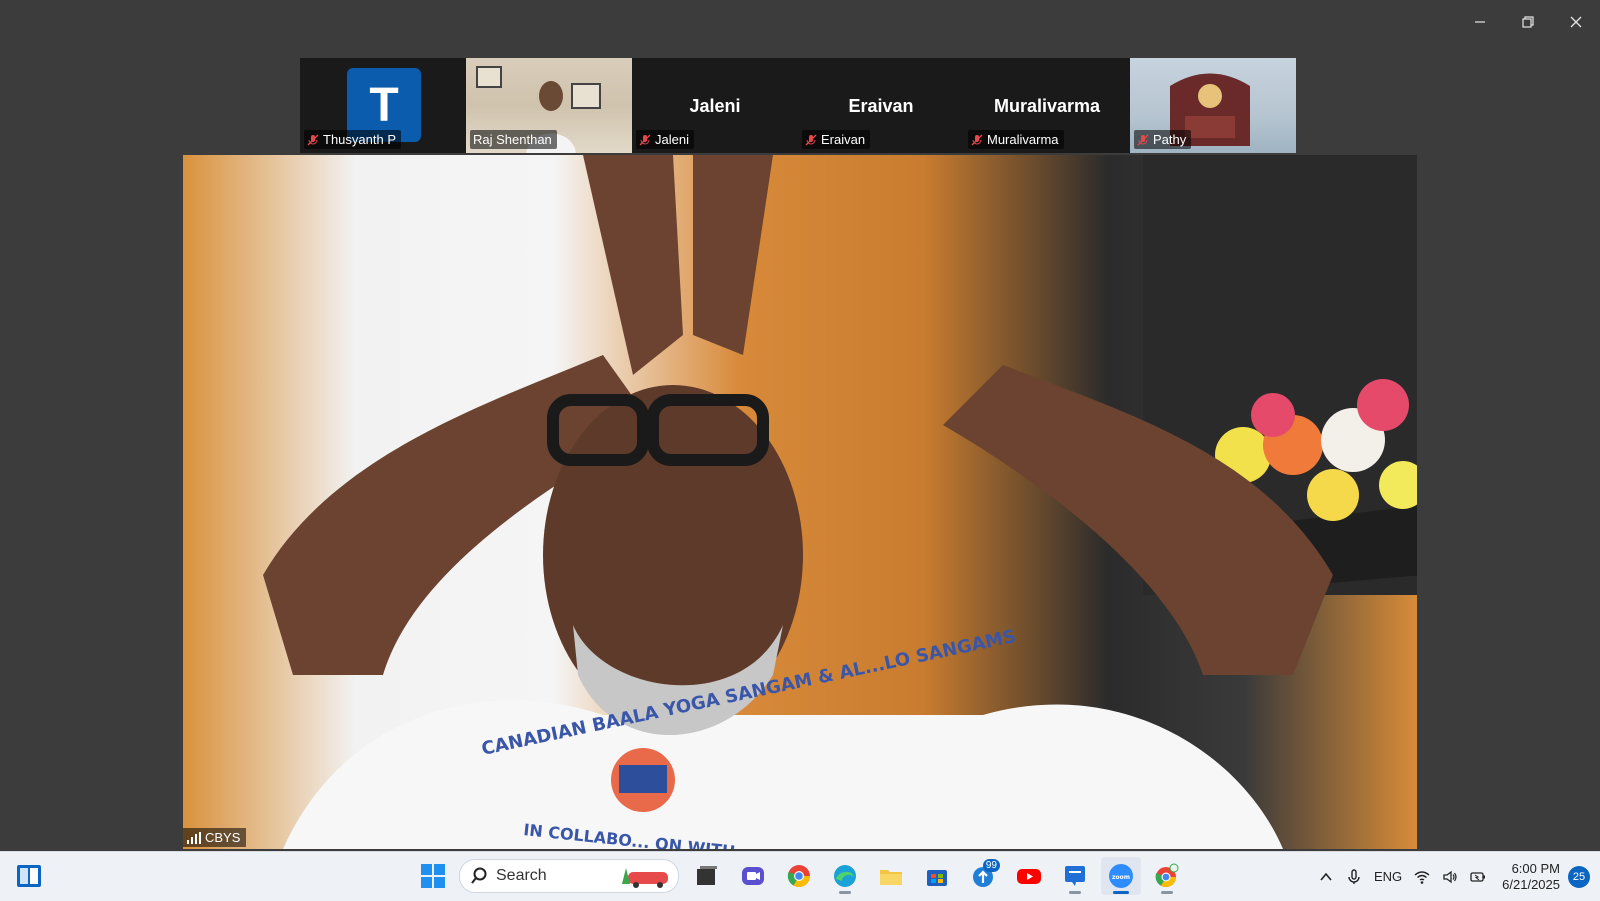 Image resolution: width=1600 pixels, height=901 pixels. I want to click on youtube-icon, so click(1029, 876).